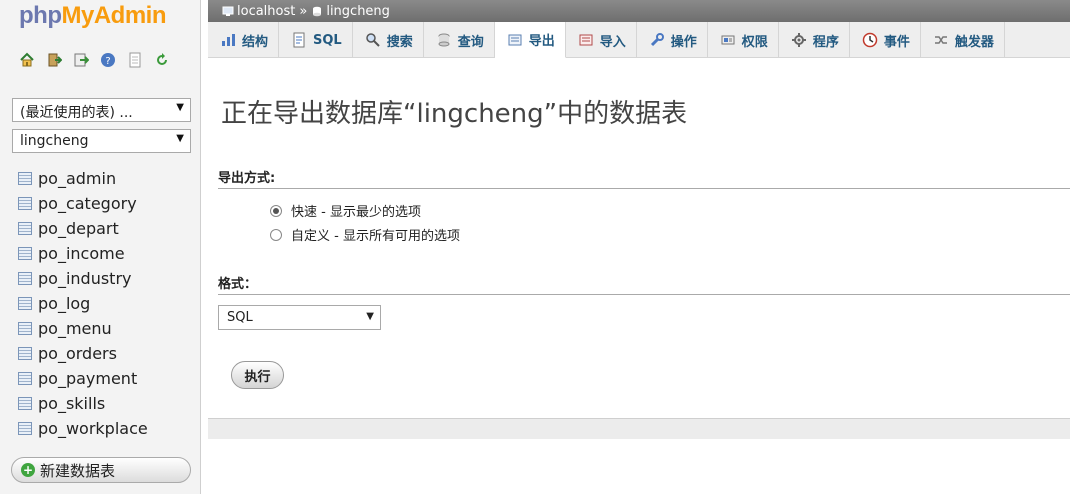 The width and height of the screenshot is (1070, 494). I want to click on database-select: lingcheng ▼, so click(101, 141).